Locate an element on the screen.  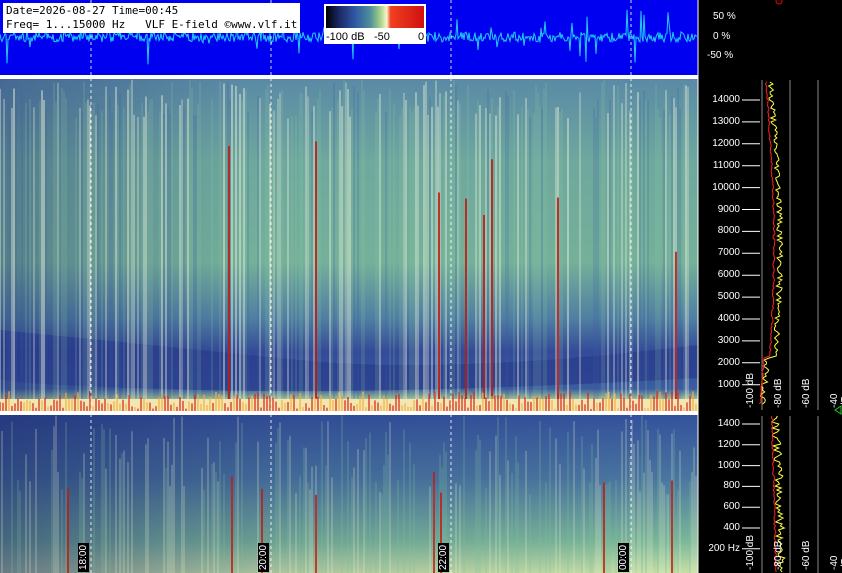
wave-axis-neg50: -50 % is located at coordinates (720, 55).